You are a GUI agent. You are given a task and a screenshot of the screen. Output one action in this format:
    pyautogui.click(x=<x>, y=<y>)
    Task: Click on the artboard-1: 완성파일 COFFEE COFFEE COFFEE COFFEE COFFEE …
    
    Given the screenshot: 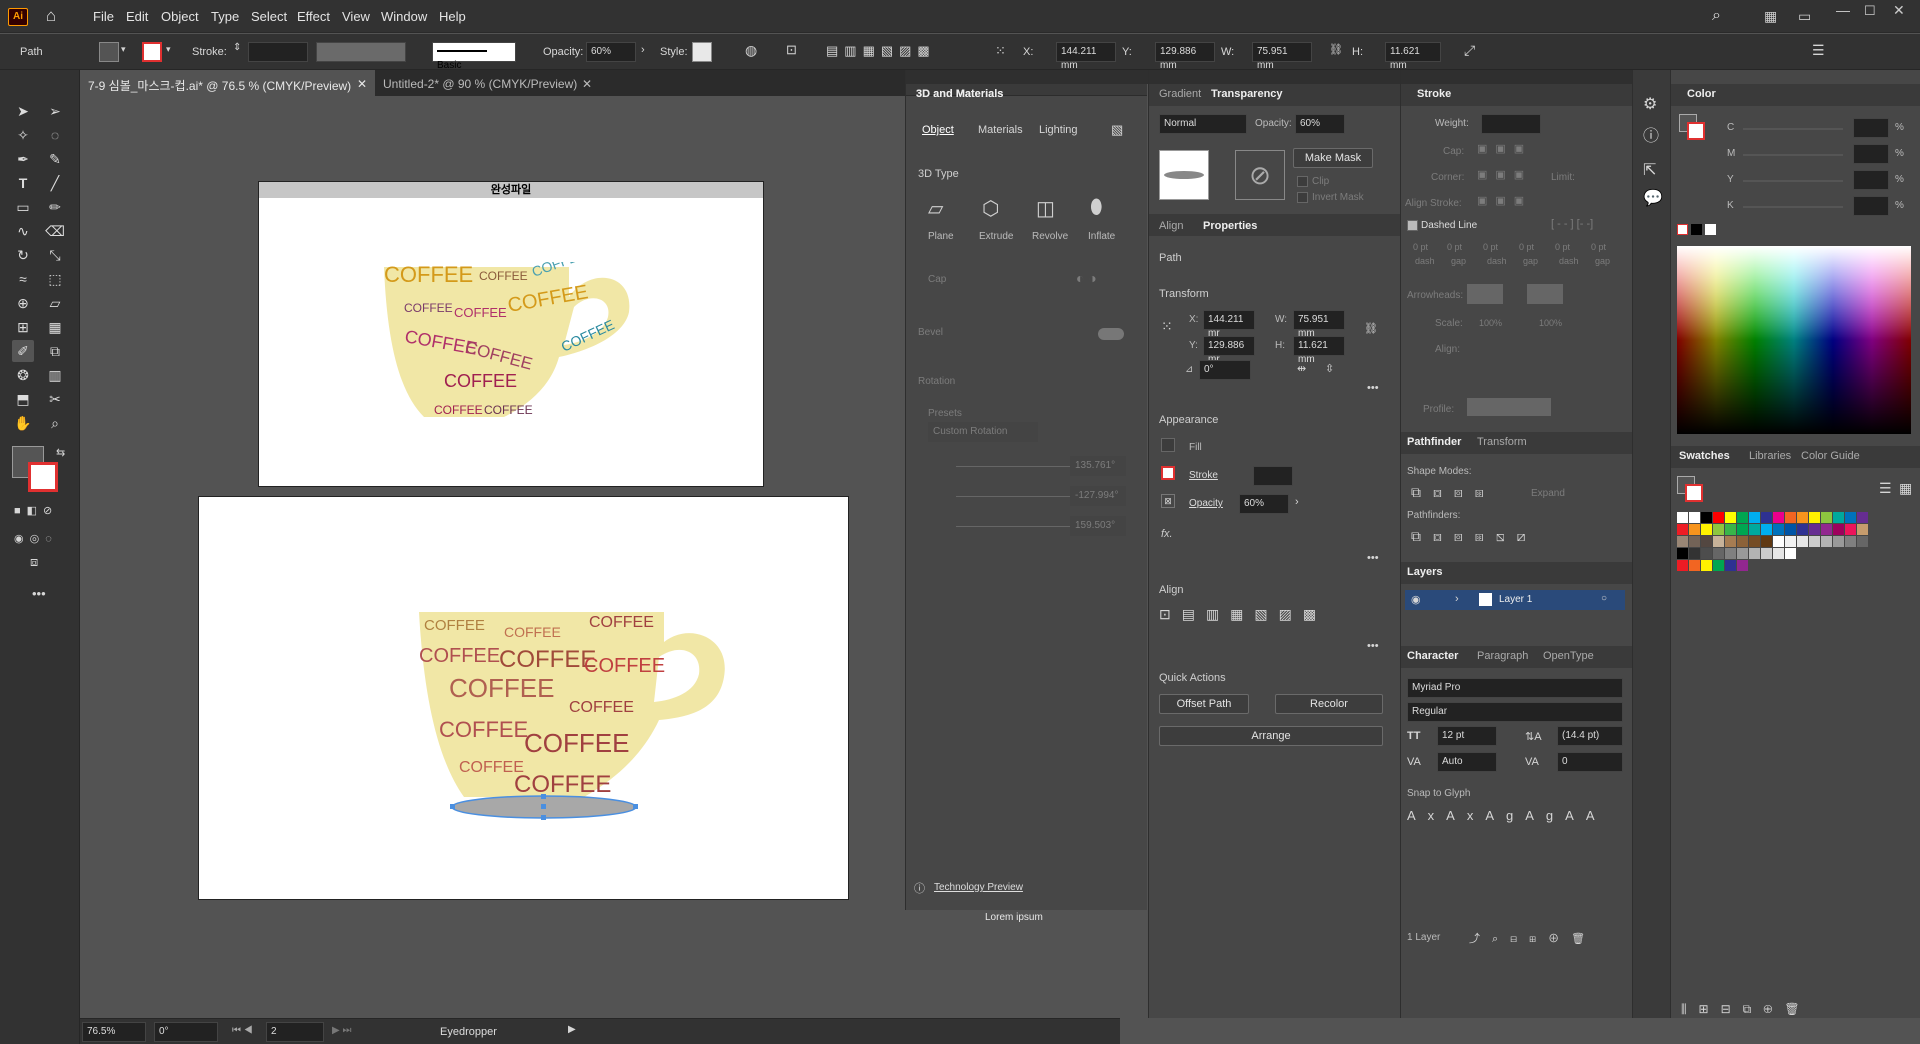 What is the action you would take?
    pyautogui.click(x=511, y=334)
    